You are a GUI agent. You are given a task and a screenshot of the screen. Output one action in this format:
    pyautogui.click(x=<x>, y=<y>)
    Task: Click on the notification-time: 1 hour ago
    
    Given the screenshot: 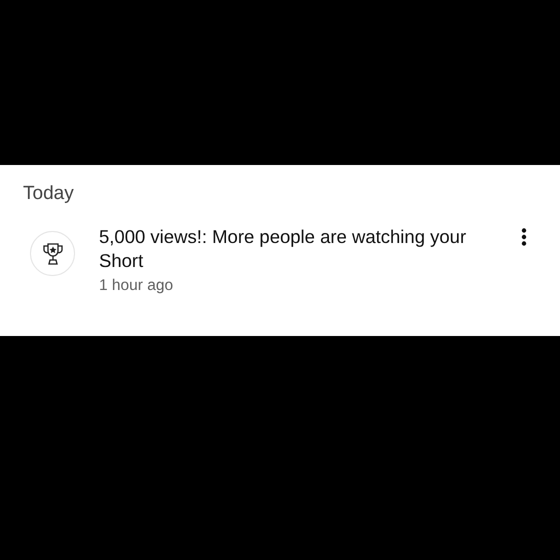 What is the action you would take?
    pyautogui.click(x=136, y=286)
    